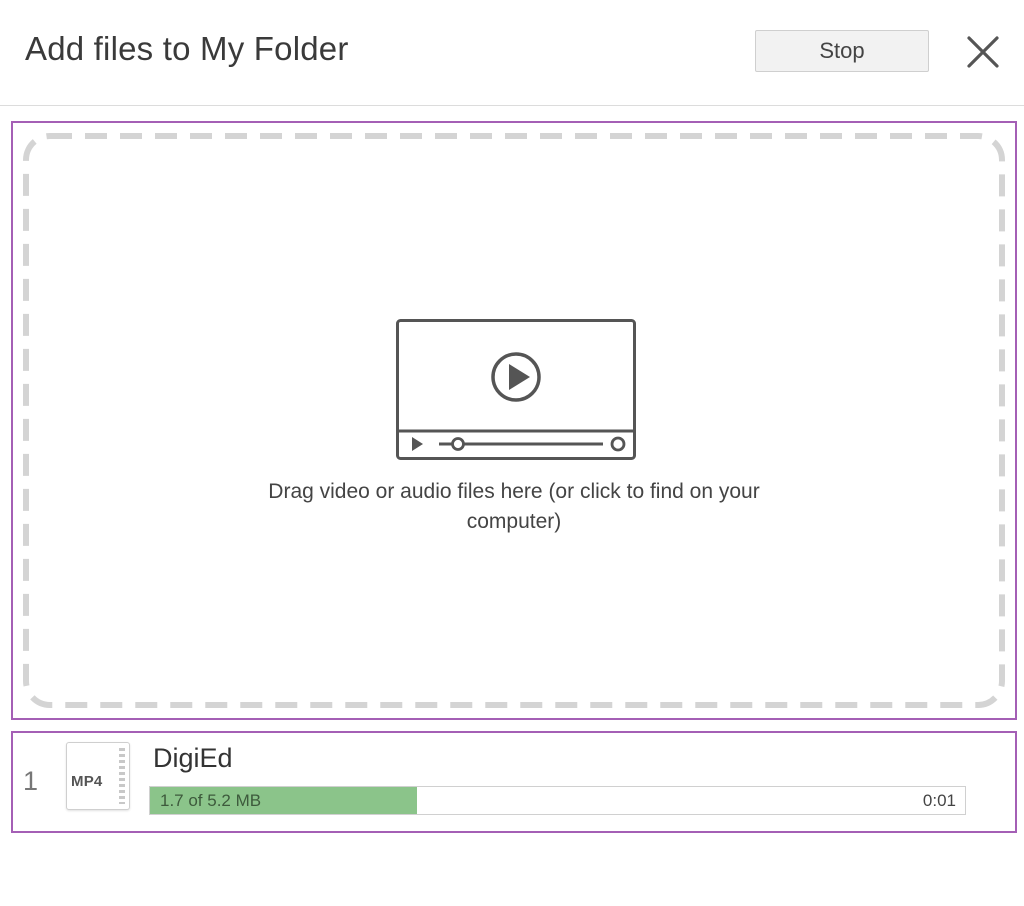 This screenshot has height=906, width=1024. I want to click on row-index: 1, so click(31, 781).